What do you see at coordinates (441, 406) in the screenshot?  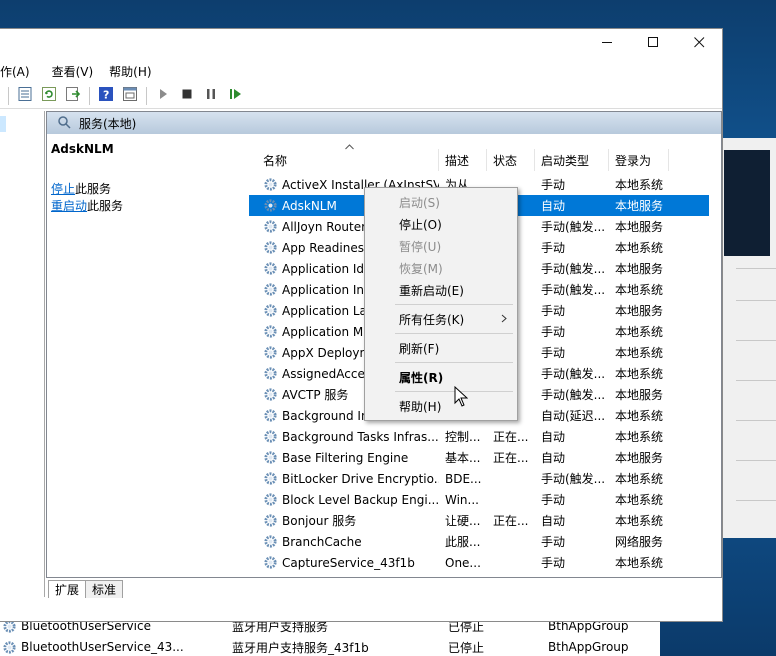 I see `menu-item-help: 帮助(H)` at bounding box center [441, 406].